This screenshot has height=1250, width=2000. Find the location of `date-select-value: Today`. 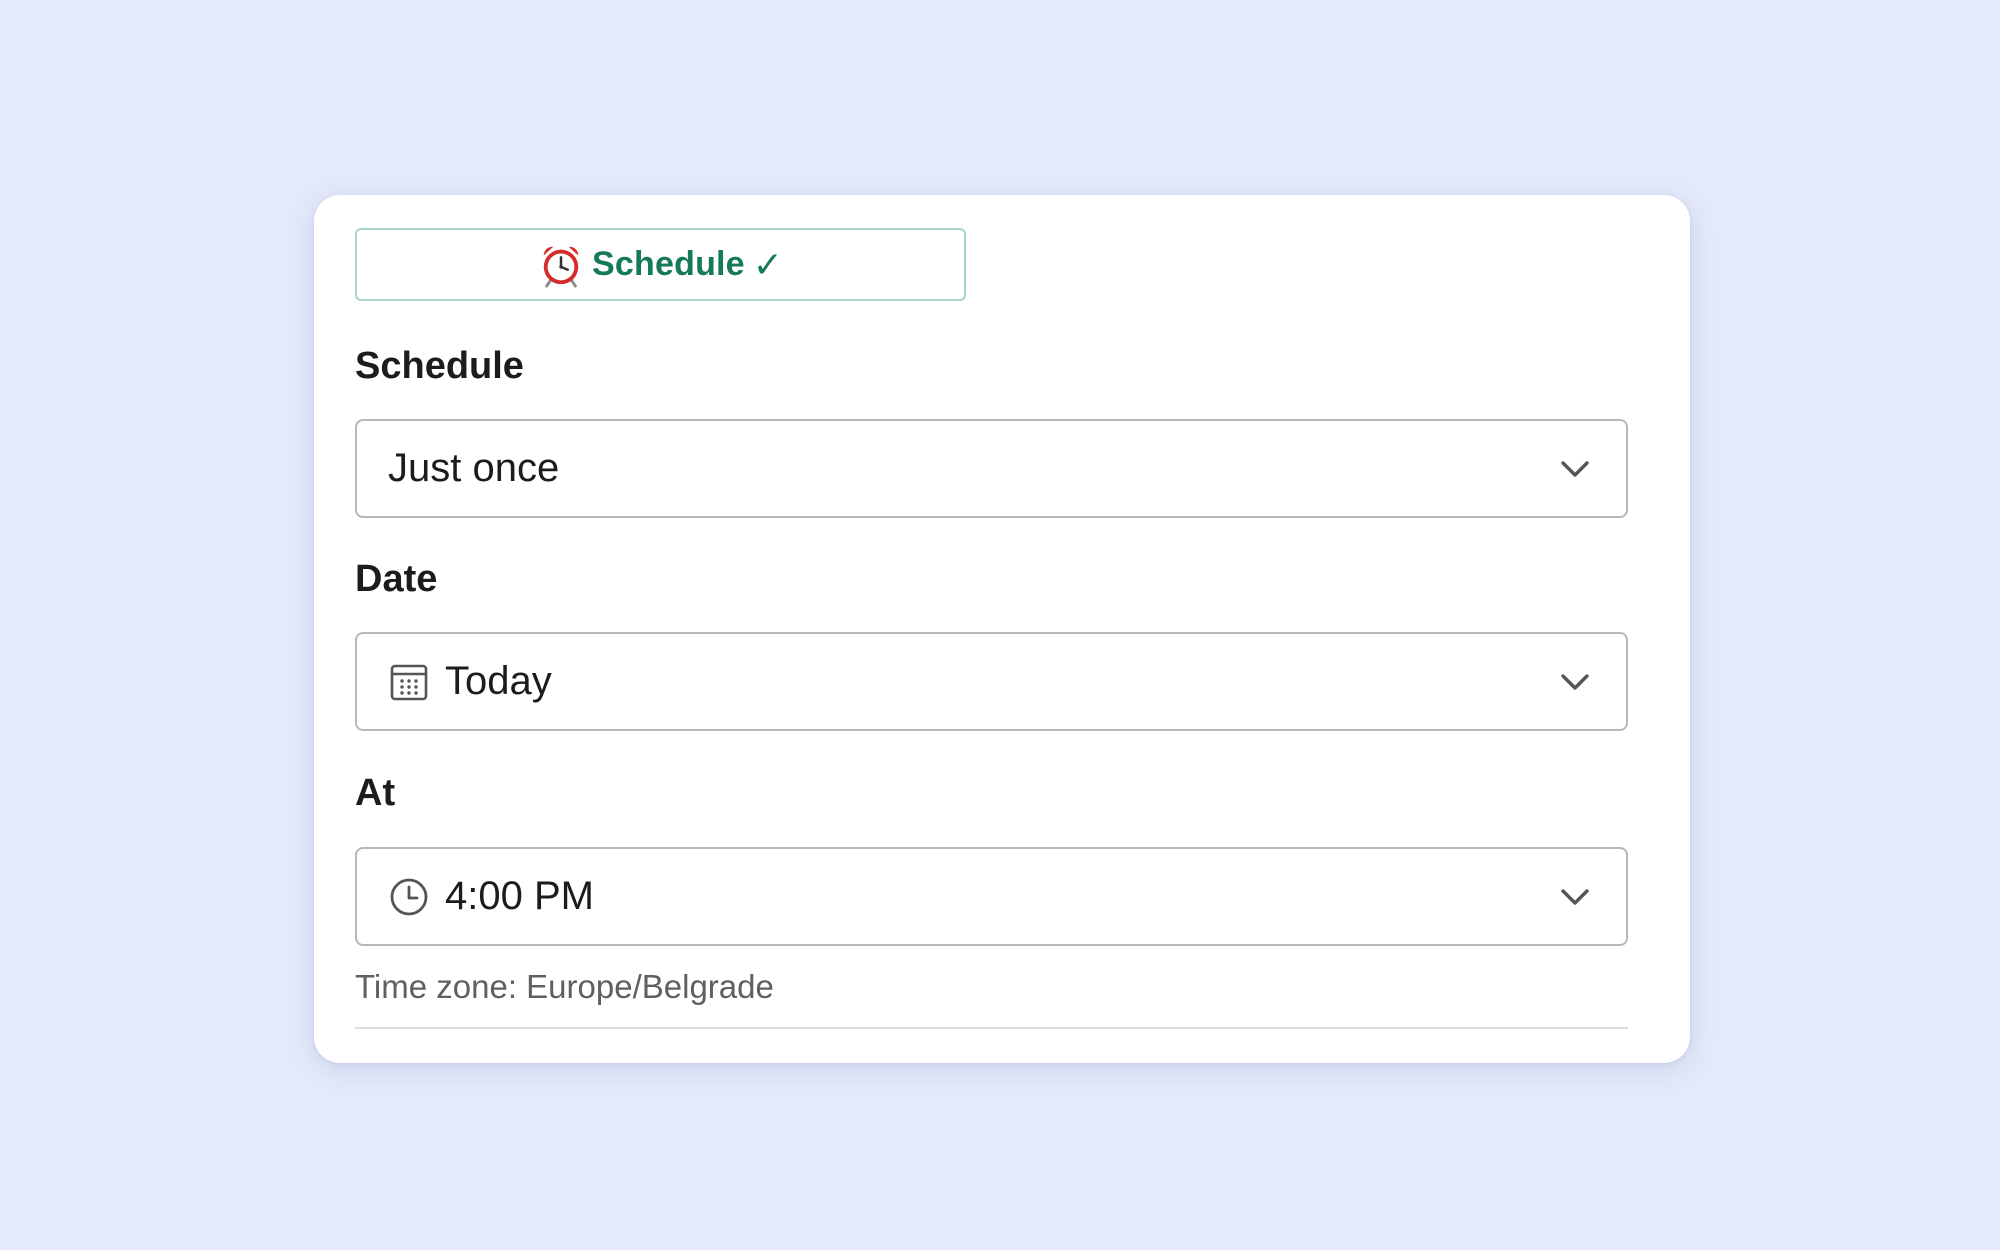

date-select-value: Today is located at coordinates (498, 681).